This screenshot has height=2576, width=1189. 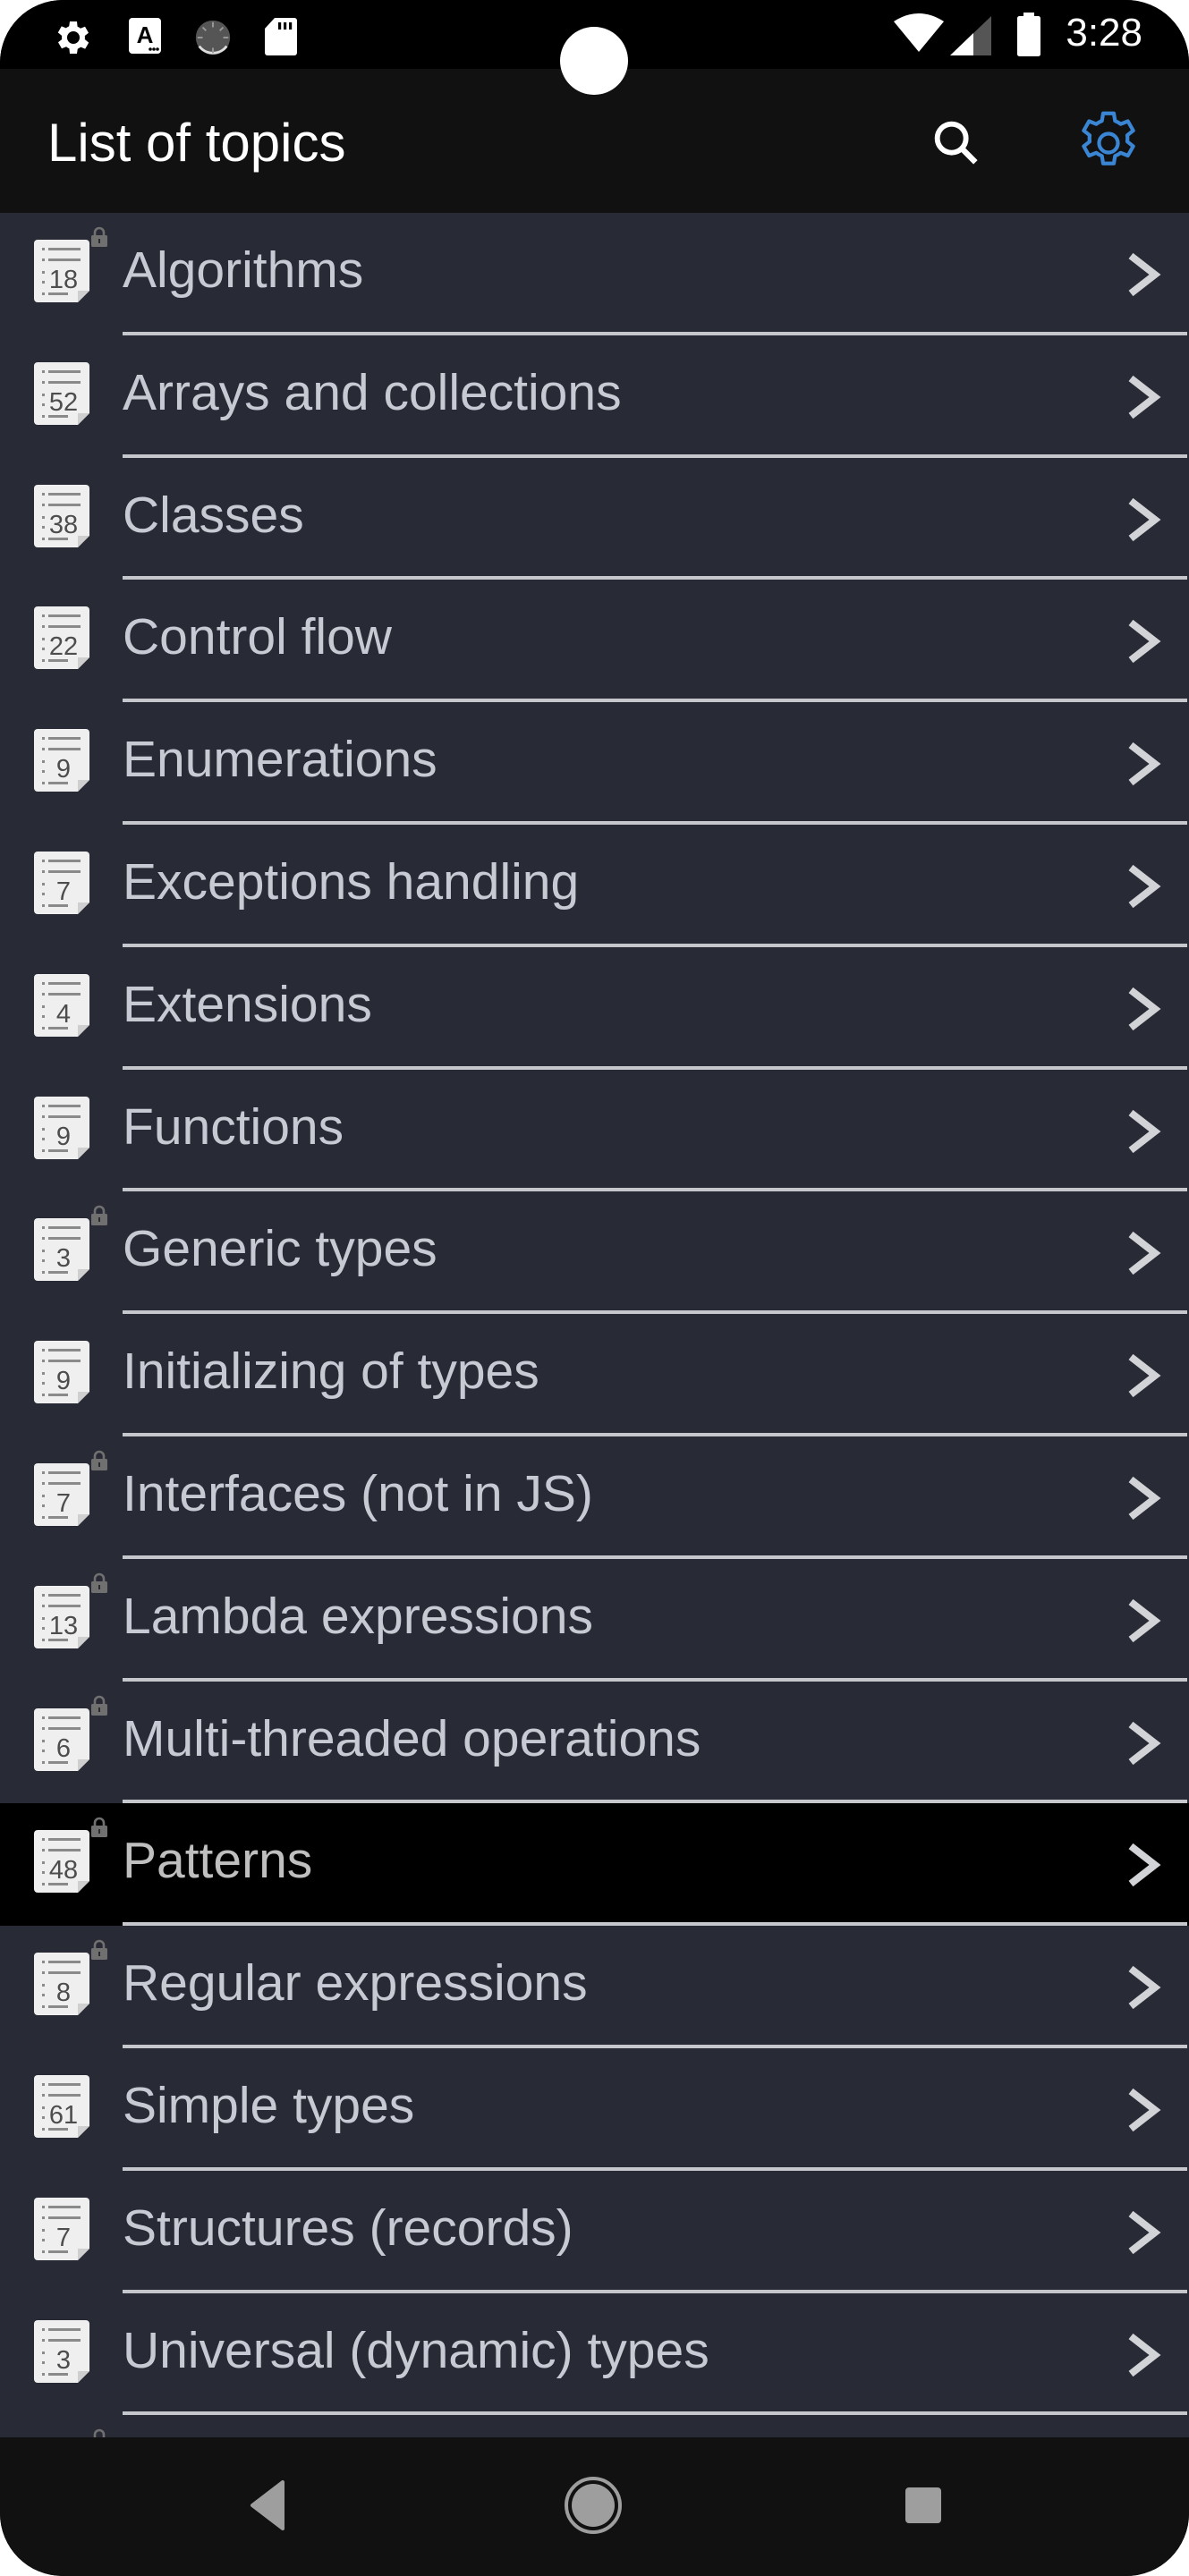 I want to click on topic-count: 4, so click(x=63, y=1014).